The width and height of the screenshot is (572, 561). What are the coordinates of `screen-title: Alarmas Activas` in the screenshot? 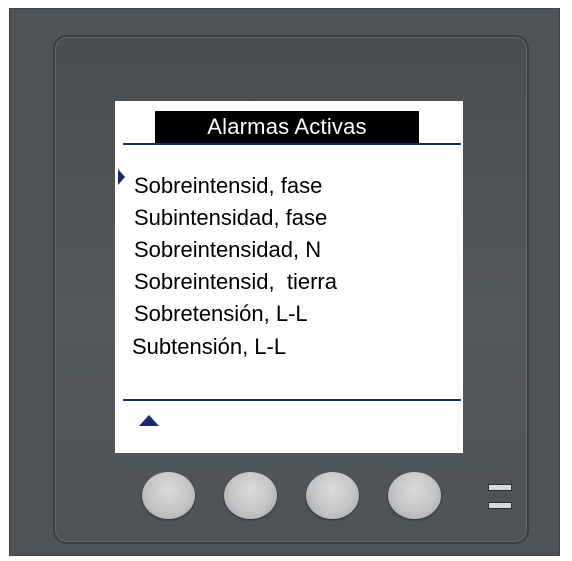 It's located at (287, 126).